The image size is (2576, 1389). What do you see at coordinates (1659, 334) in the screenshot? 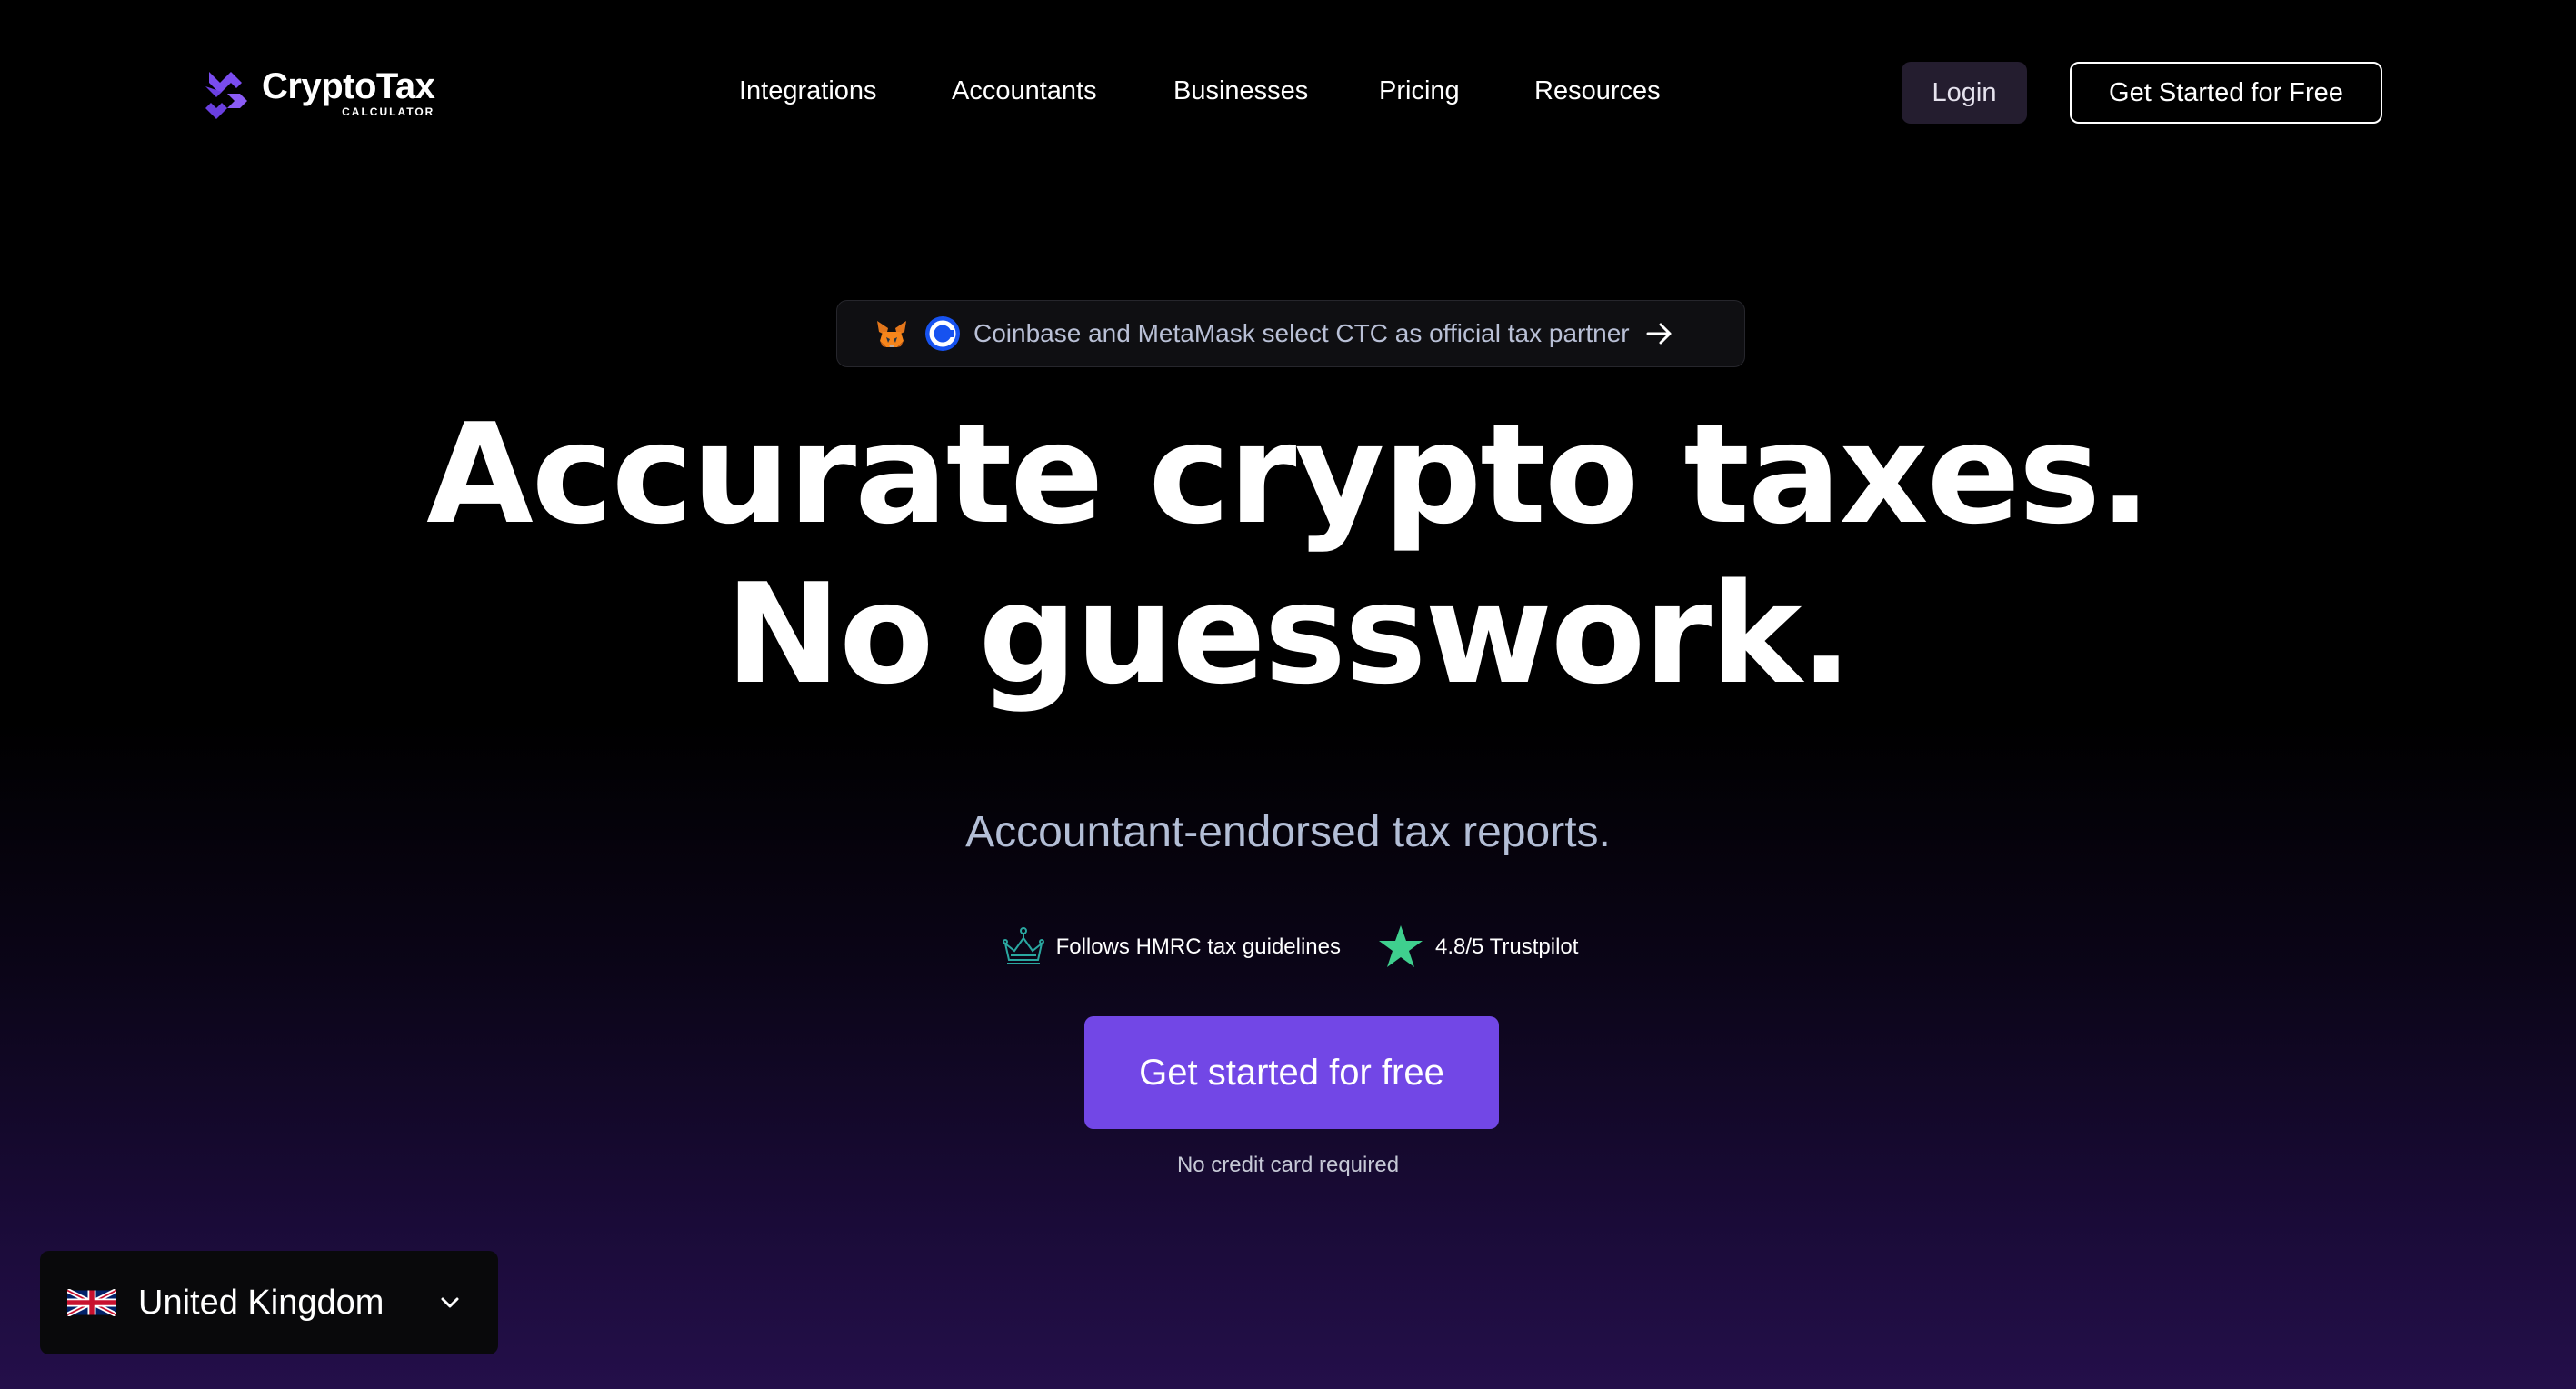
I see `arrow-right-icon` at bounding box center [1659, 334].